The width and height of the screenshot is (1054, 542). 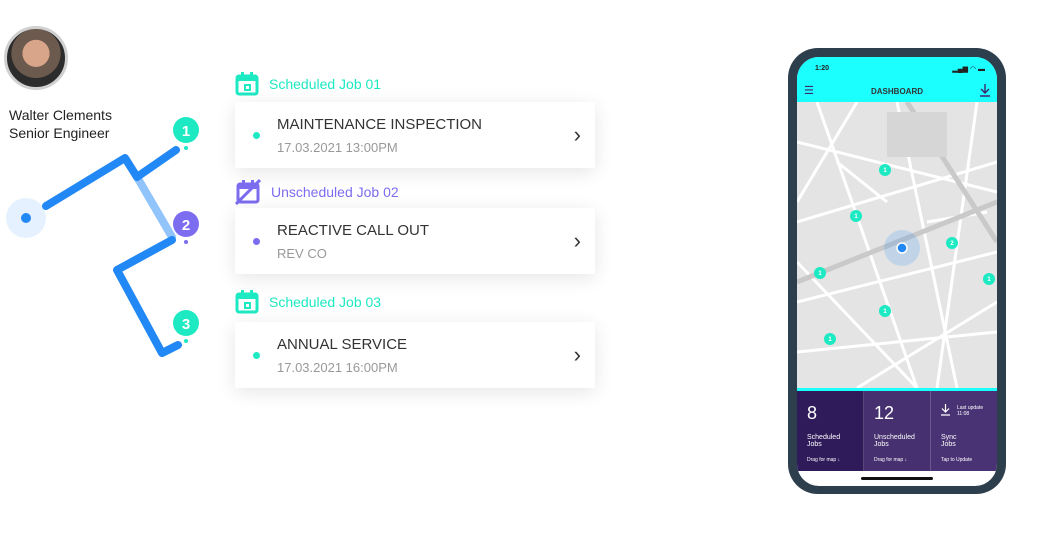 I want to click on map-pin: 2, so click(x=952, y=243).